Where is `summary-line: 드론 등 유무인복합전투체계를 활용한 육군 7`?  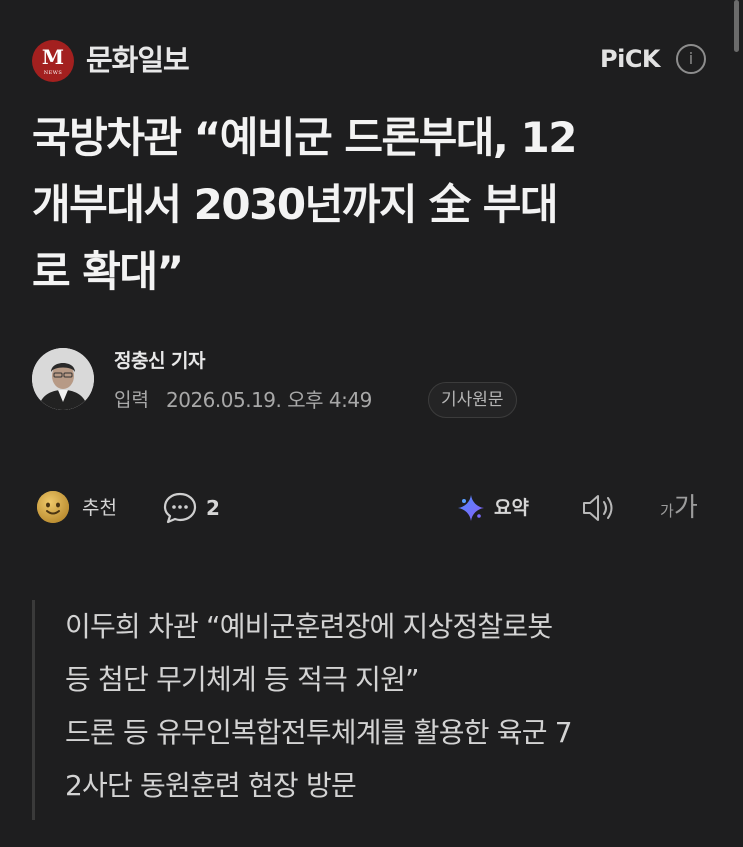
summary-line: 드론 등 유무인복합전투체계를 활용한 육군 7 is located at coordinates (319, 732).